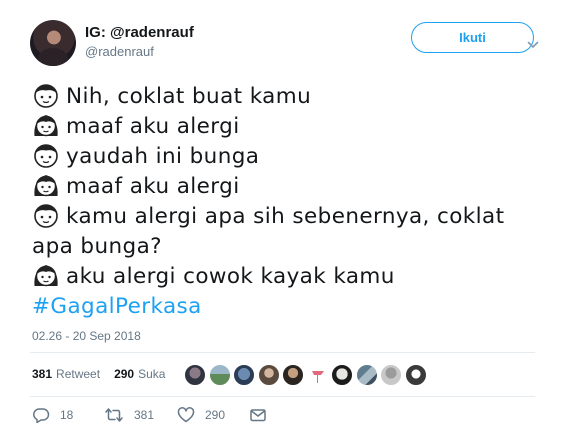  I want to click on tweet-header: IG: @radenrauf @radenrauf Ikuti, so click(290, 43).